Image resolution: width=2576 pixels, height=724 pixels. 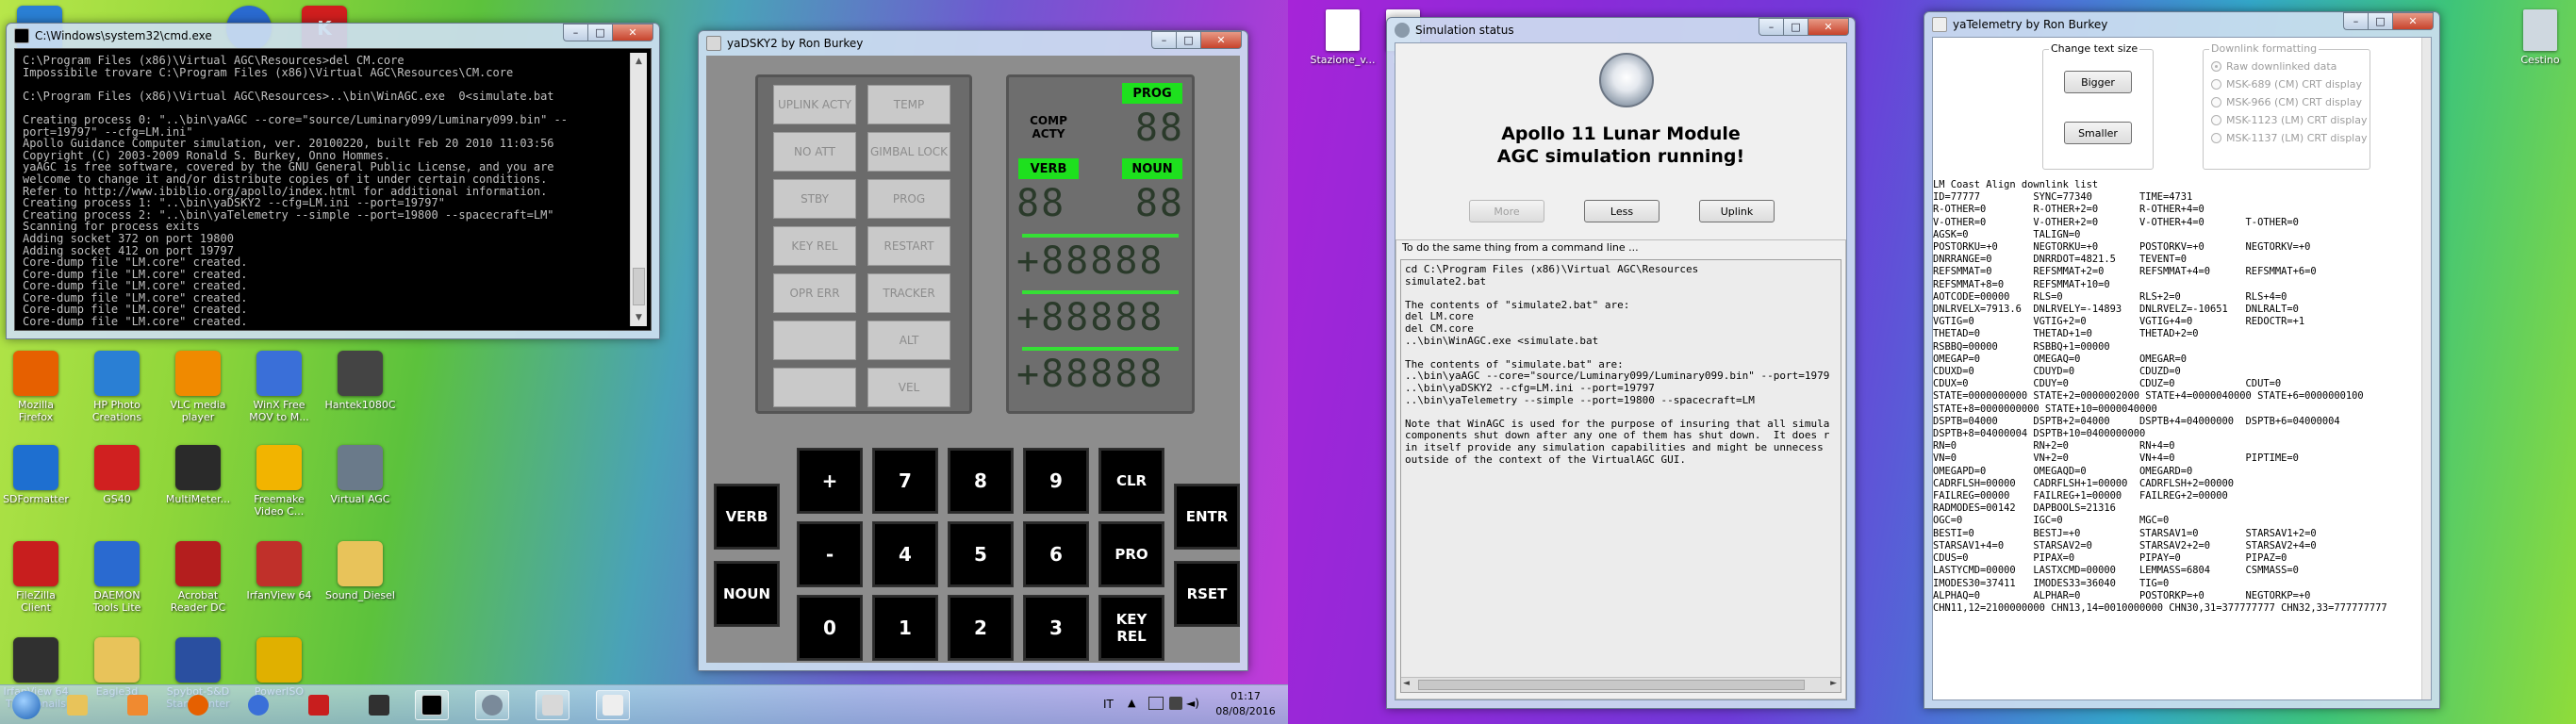 What do you see at coordinates (905, 481) in the screenshot?
I see `key-7: 7` at bounding box center [905, 481].